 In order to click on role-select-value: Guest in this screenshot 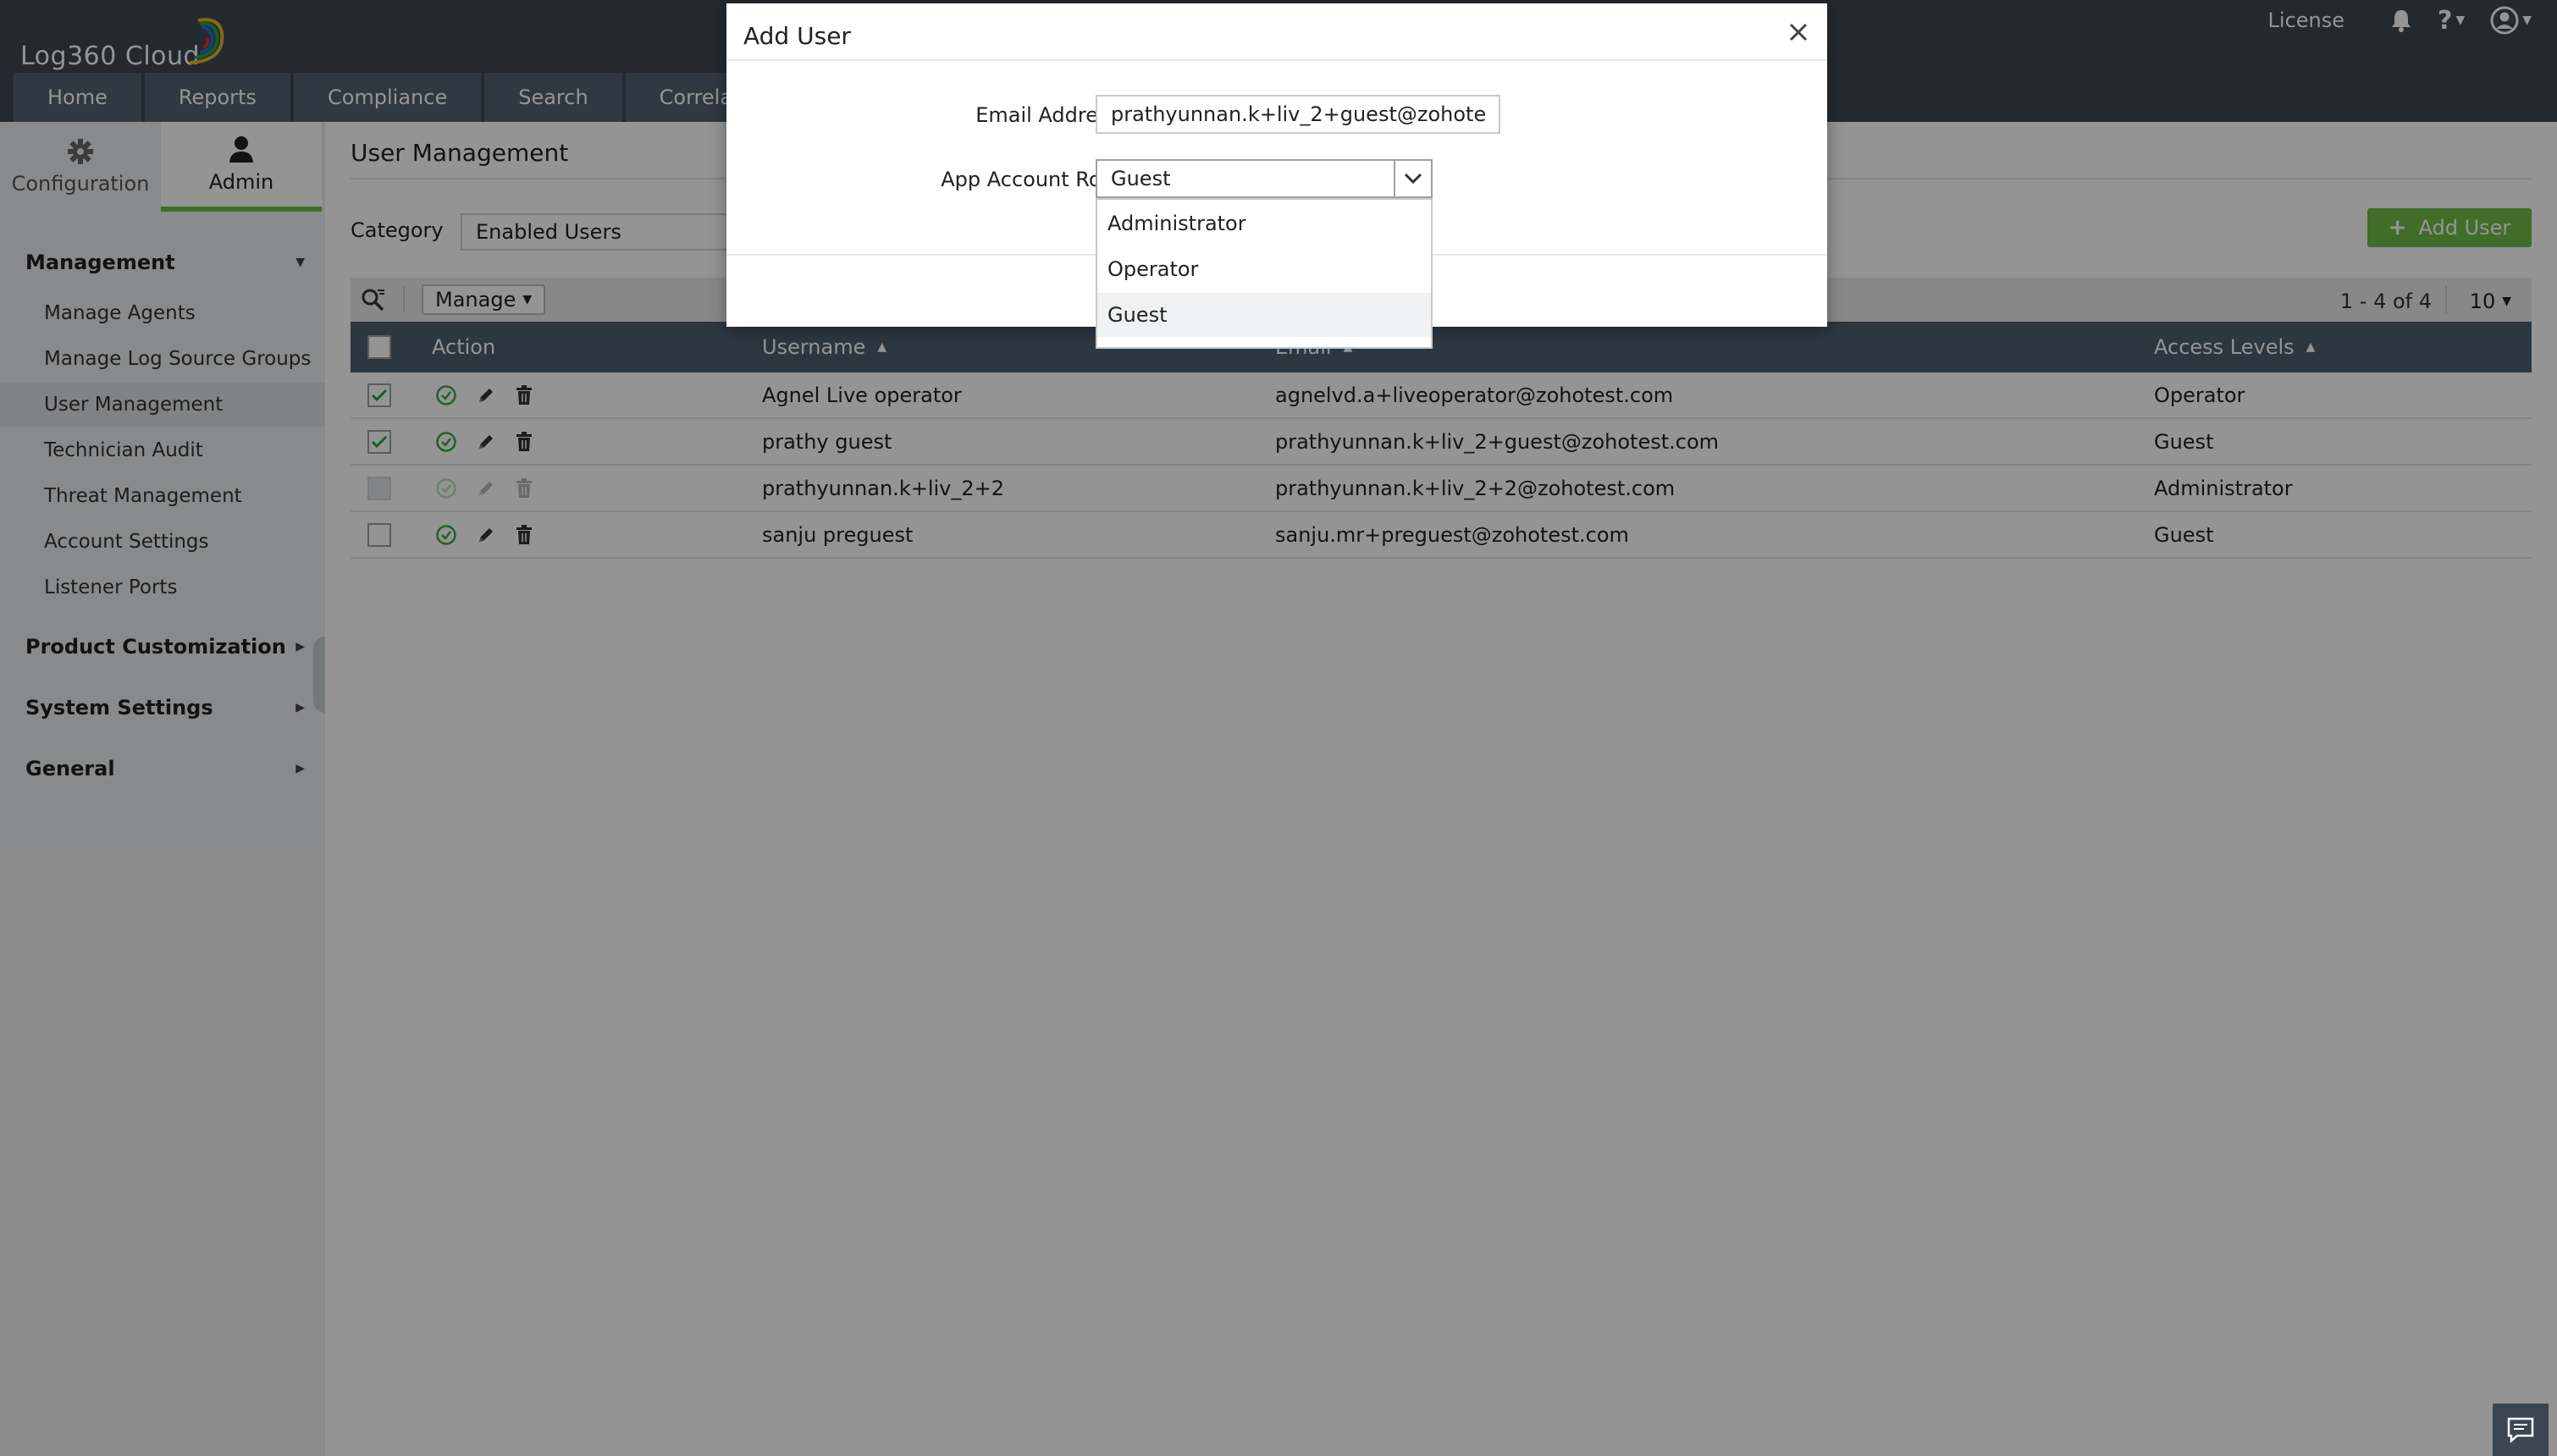, I will do `click(1141, 178)`.